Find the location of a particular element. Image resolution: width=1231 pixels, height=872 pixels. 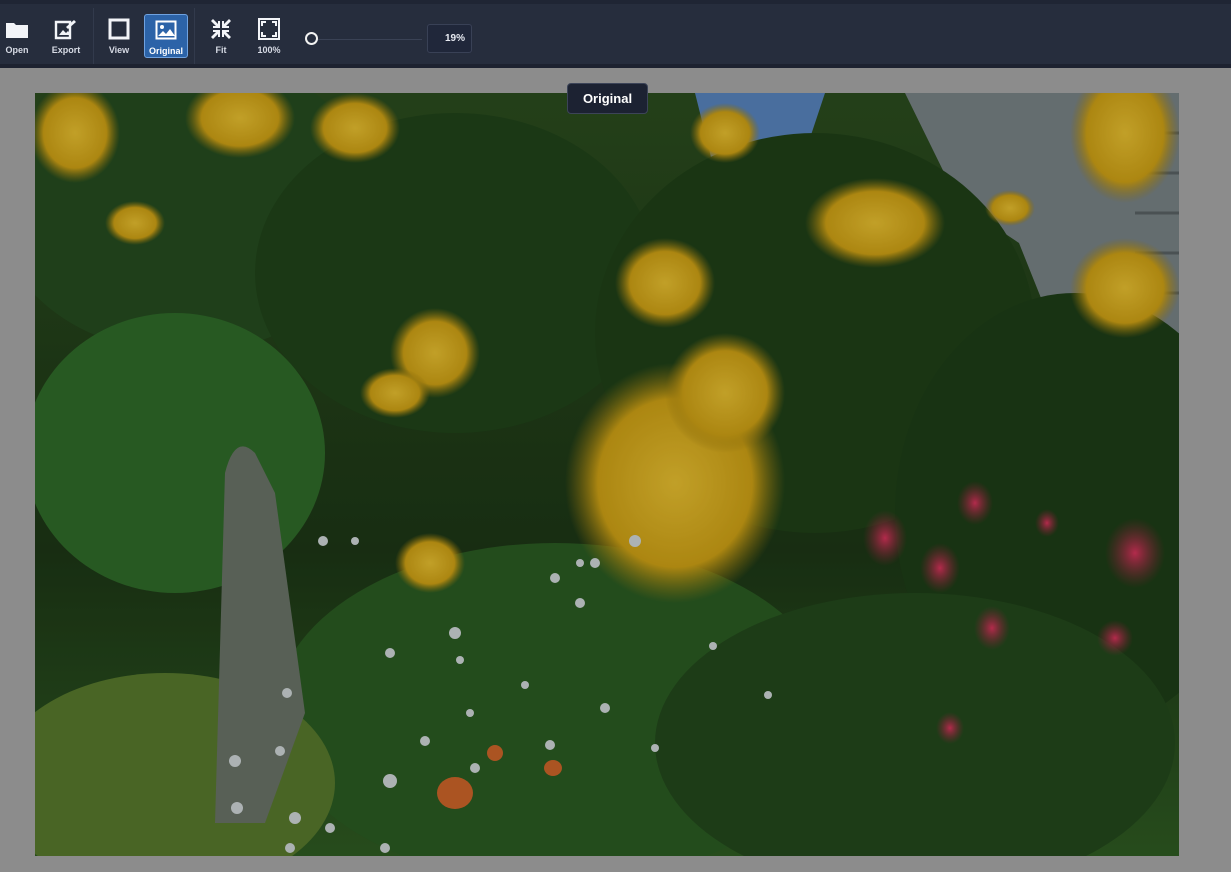

open-label: Open is located at coordinates (17, 50).